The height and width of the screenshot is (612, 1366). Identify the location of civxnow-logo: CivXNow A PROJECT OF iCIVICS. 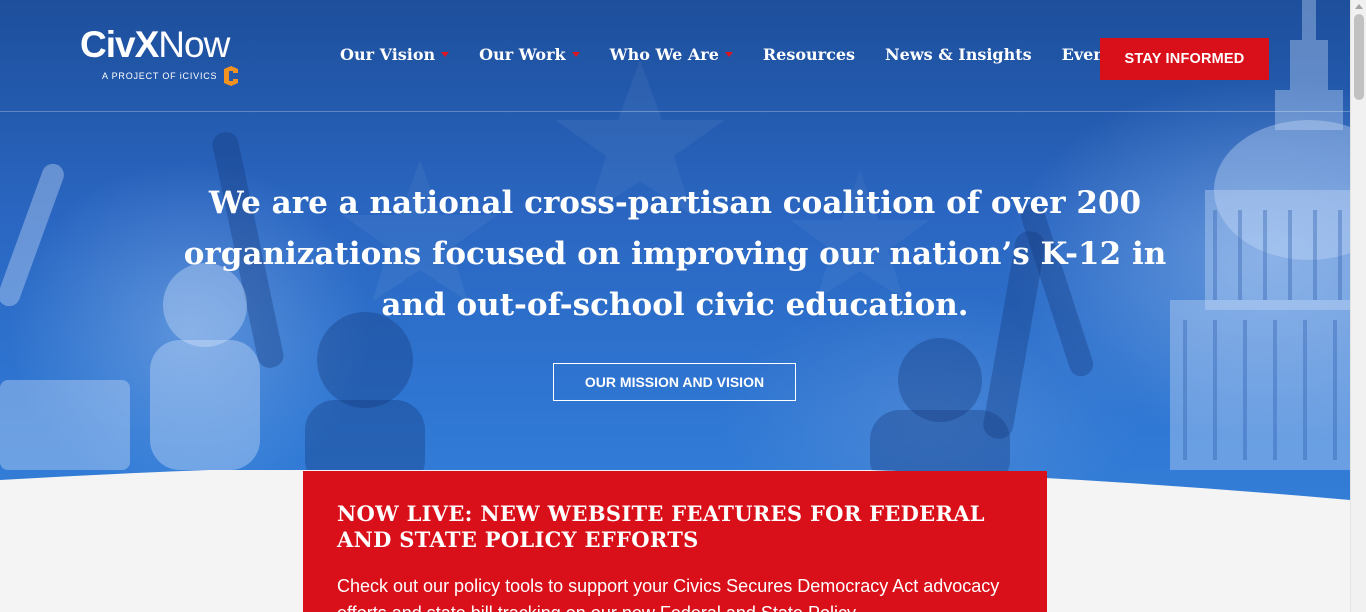
(175, 57).